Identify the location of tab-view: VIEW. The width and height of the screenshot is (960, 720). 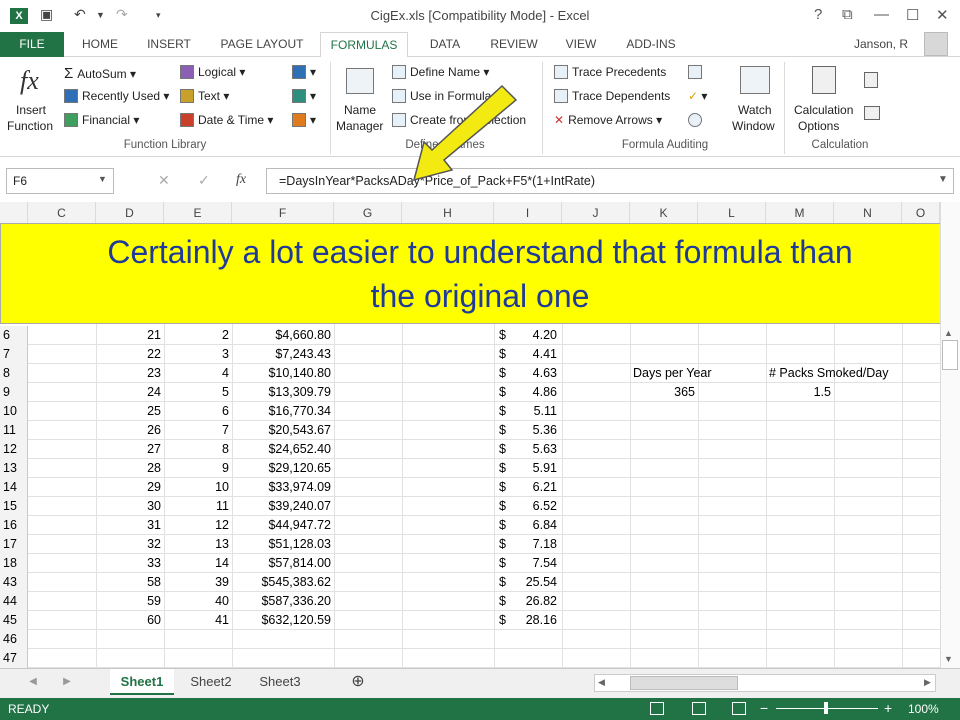
(581, 44).